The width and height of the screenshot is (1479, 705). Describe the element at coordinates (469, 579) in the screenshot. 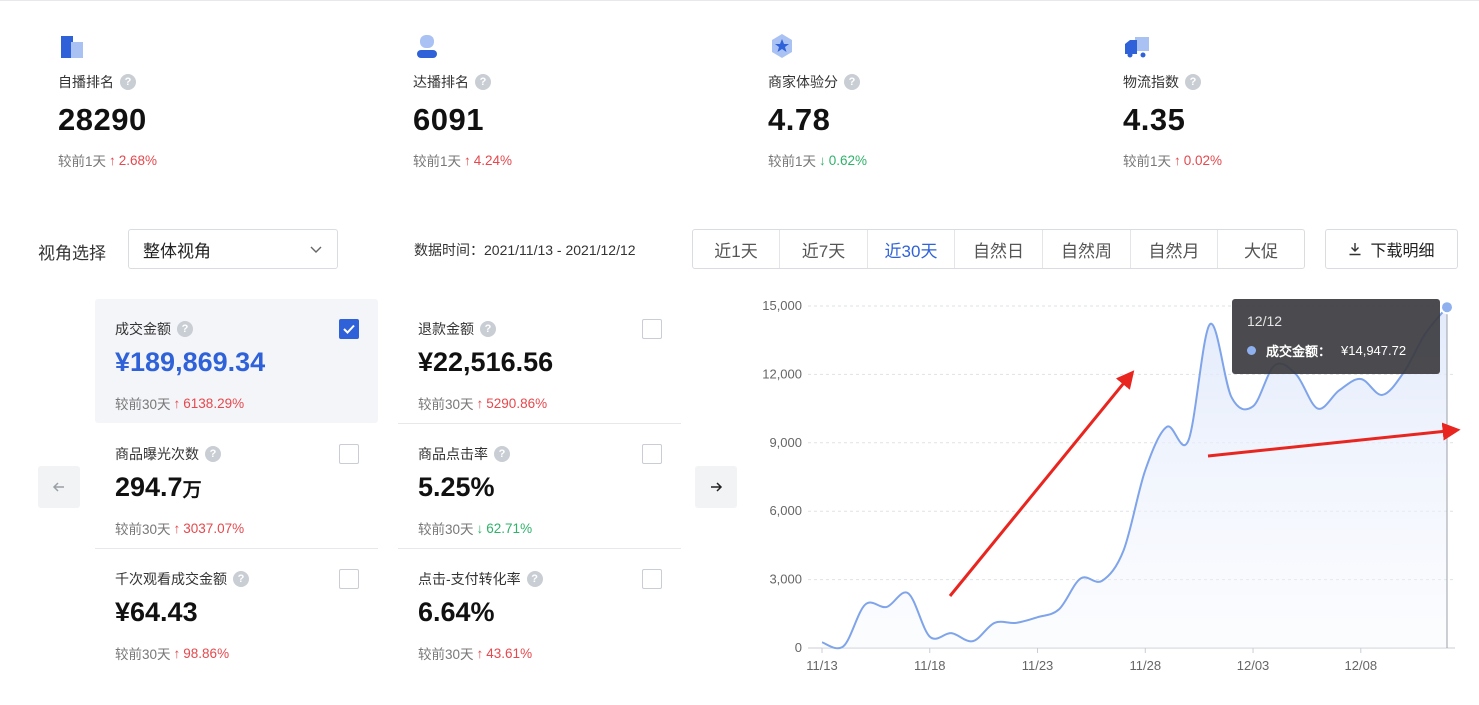

I see `metric-label: 点击-支付转化率` at that location.